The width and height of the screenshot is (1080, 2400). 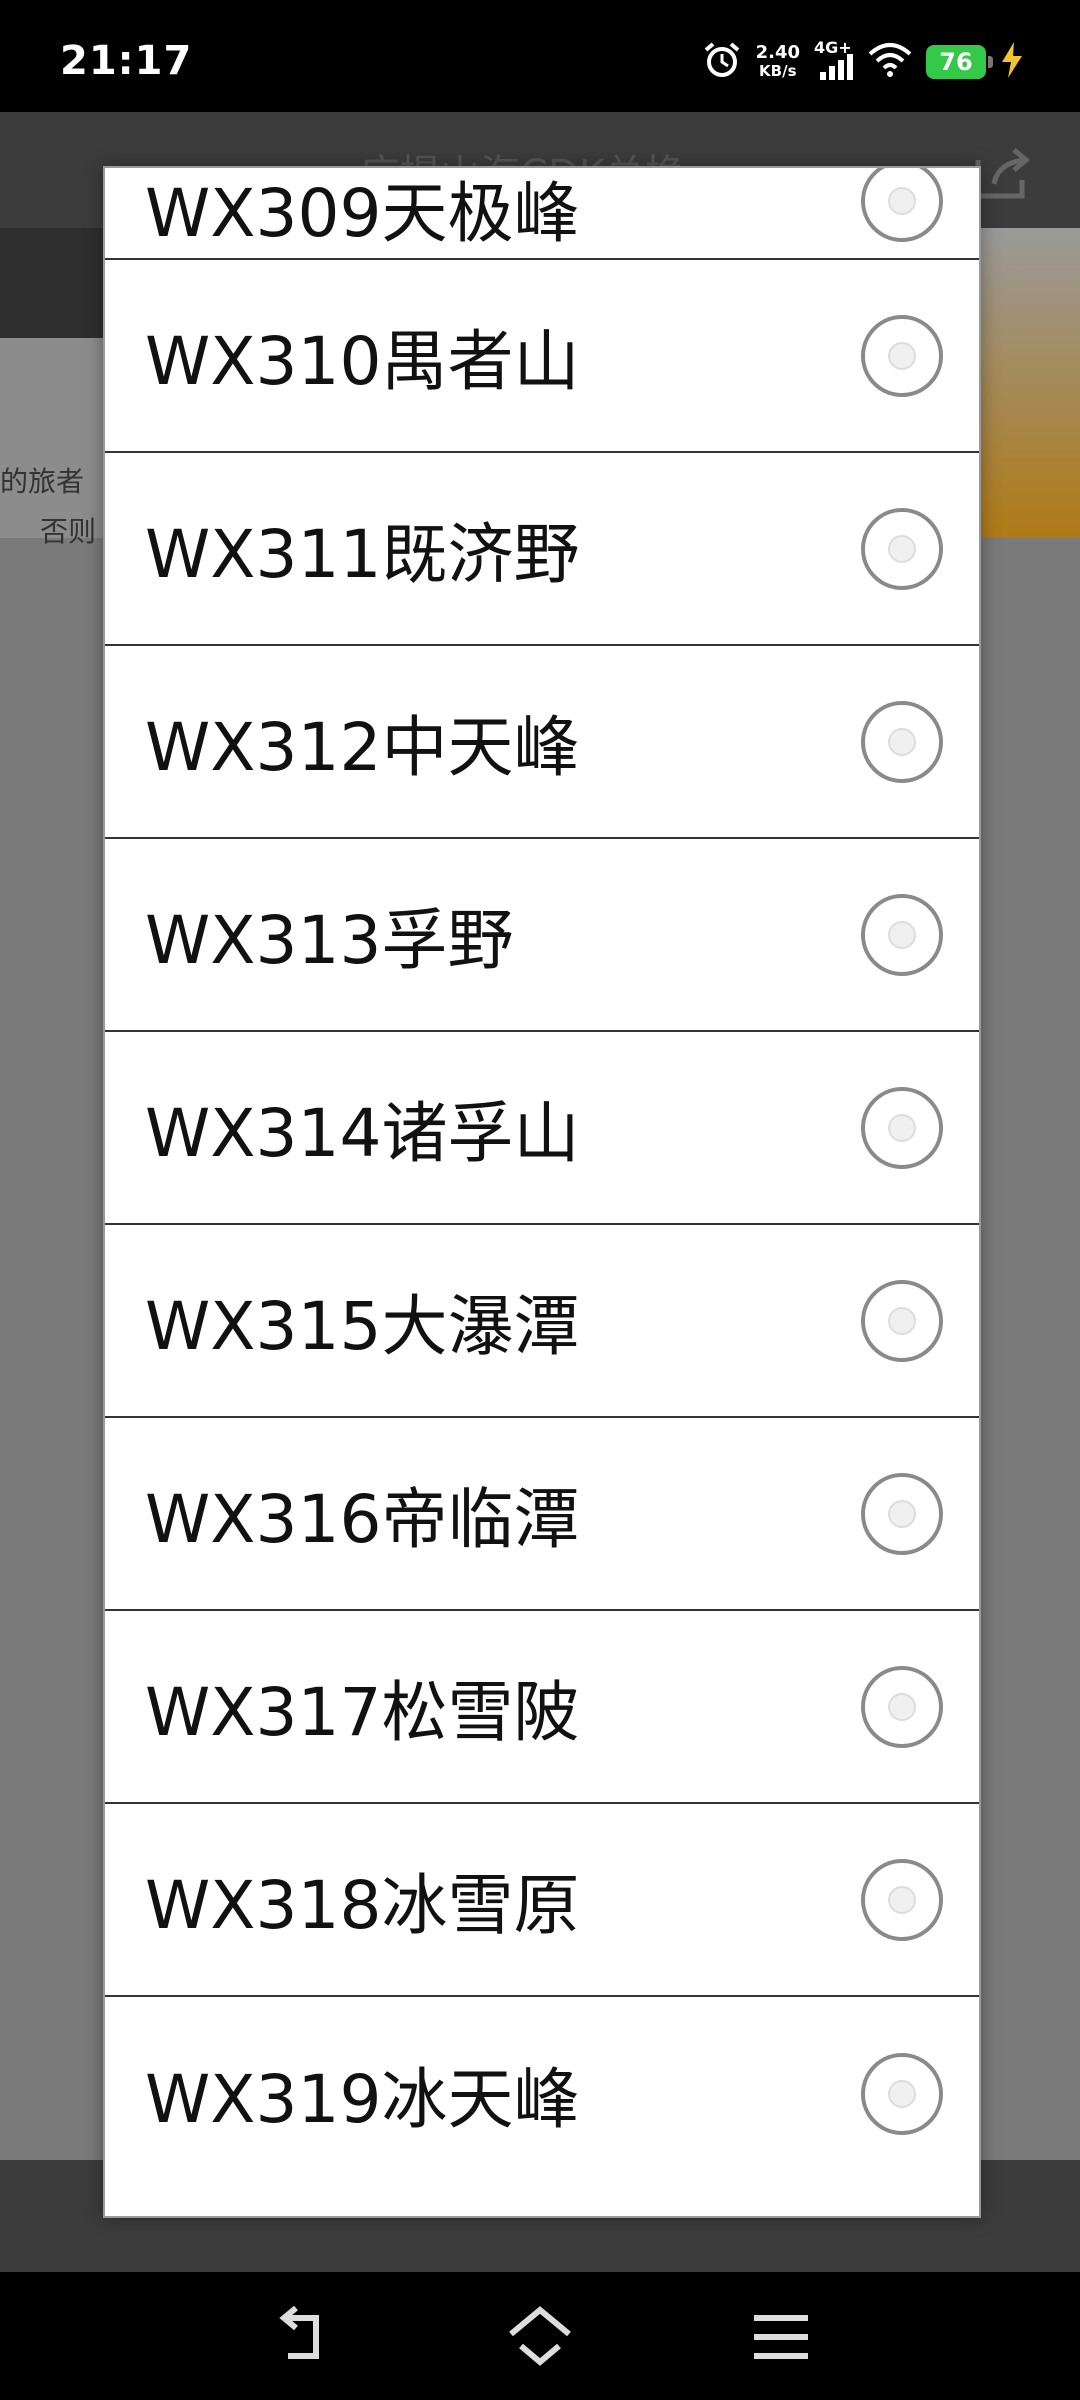 I want to click on battery-indicator: 76, so click(x=959, y=62).